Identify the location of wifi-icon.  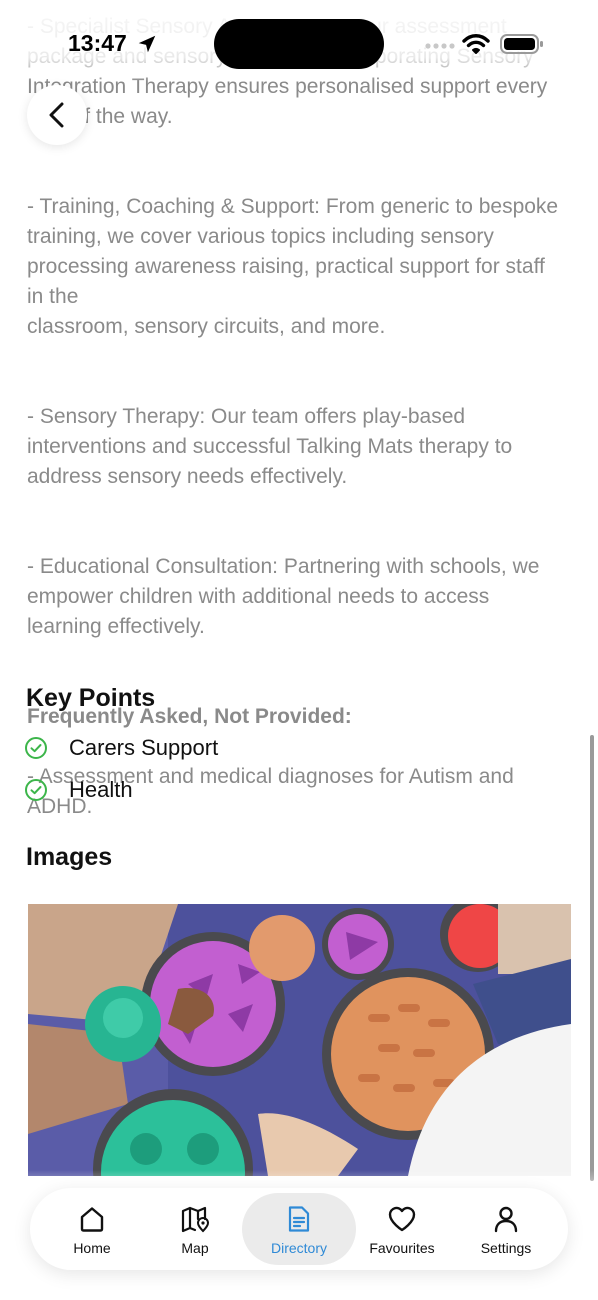
(476, 44).